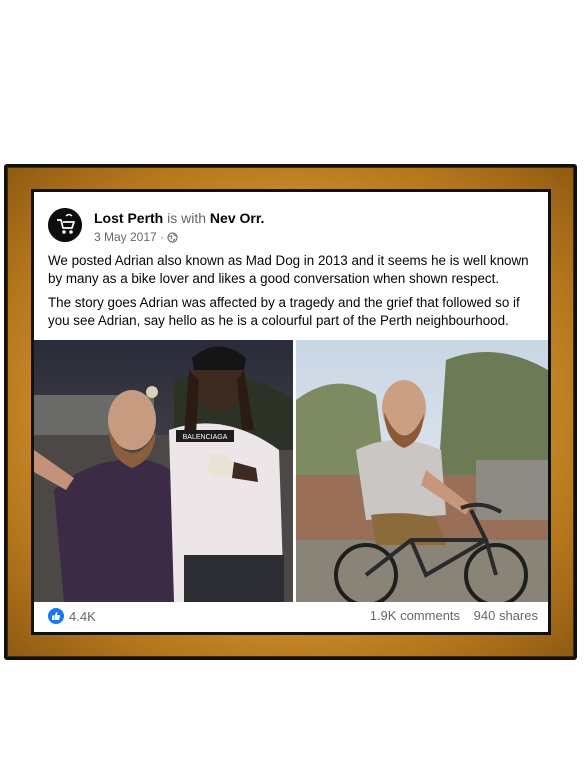  I want to click on with-text: is with, so click(187, 218).